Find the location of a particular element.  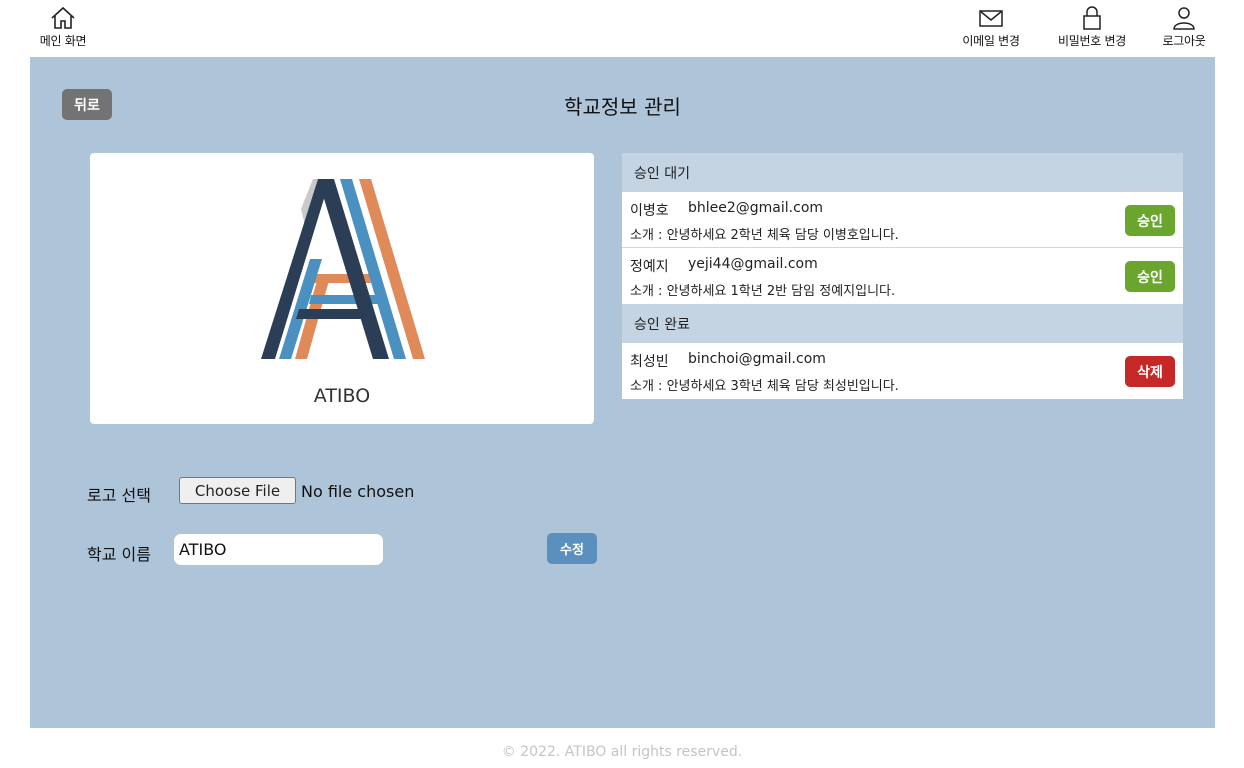

requester-intro: 소개 : 안녕하세요 2학년 체육 담당 이병호입니다. is located at coordinates (764, 235).